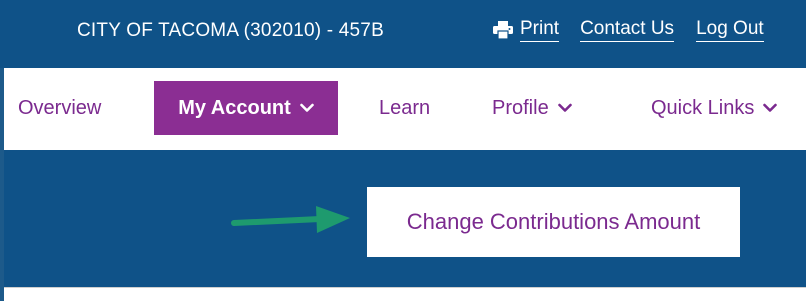 This screenshot has height=302, width=806. I want to click on nav-item-my-account: My Account, so click(246, 108).